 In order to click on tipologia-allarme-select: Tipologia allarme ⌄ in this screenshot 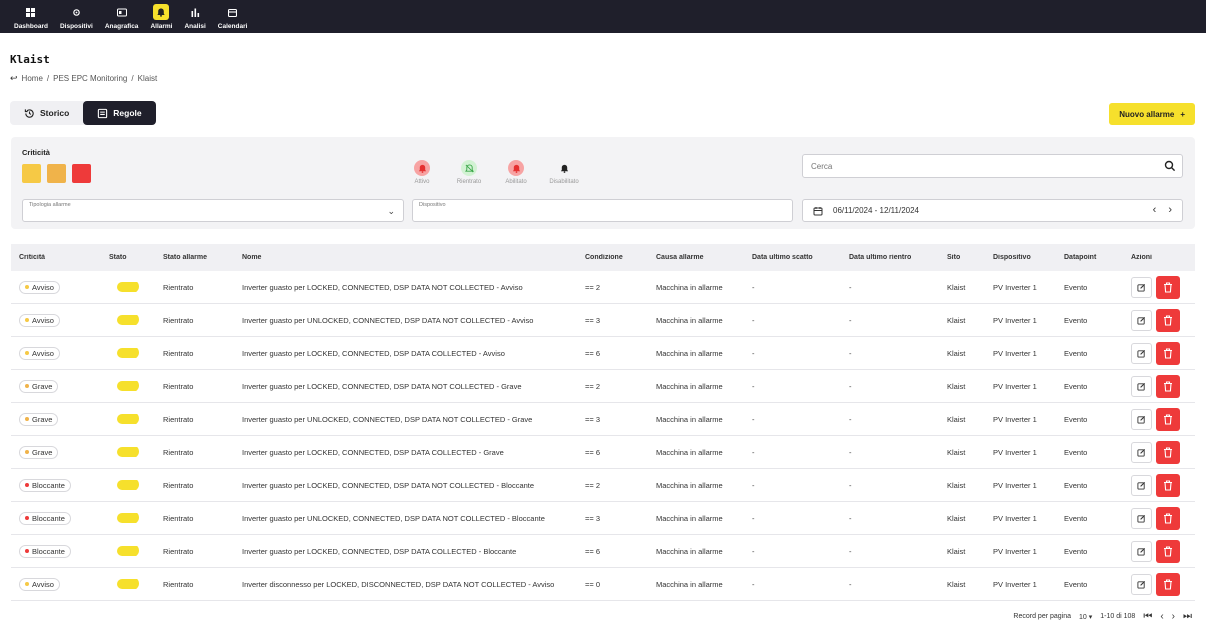, I will do `click(213, 210)`.